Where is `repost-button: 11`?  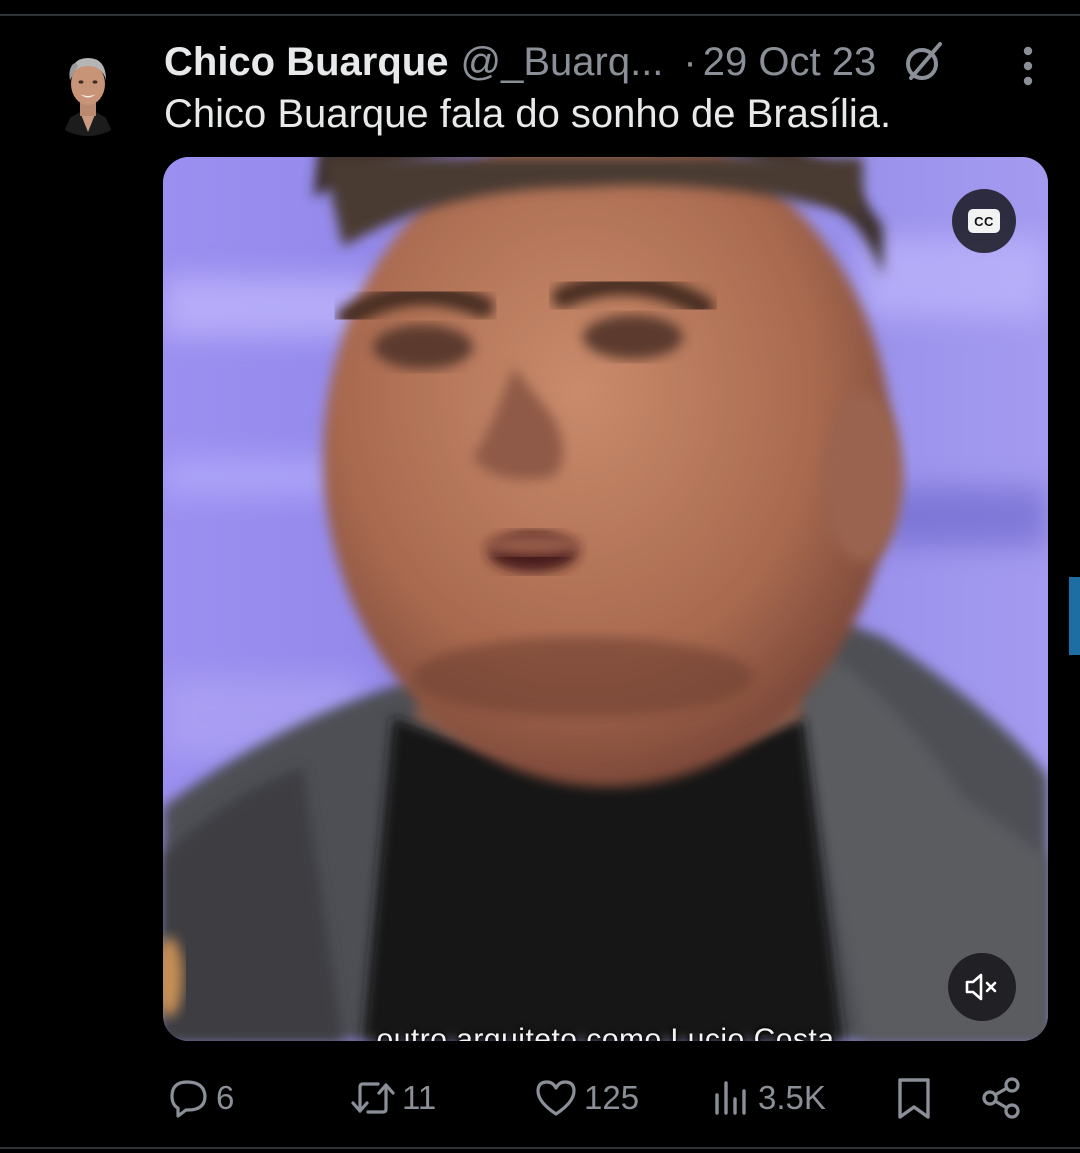
repost-button: 11 is located at coordinates (393, 1098).